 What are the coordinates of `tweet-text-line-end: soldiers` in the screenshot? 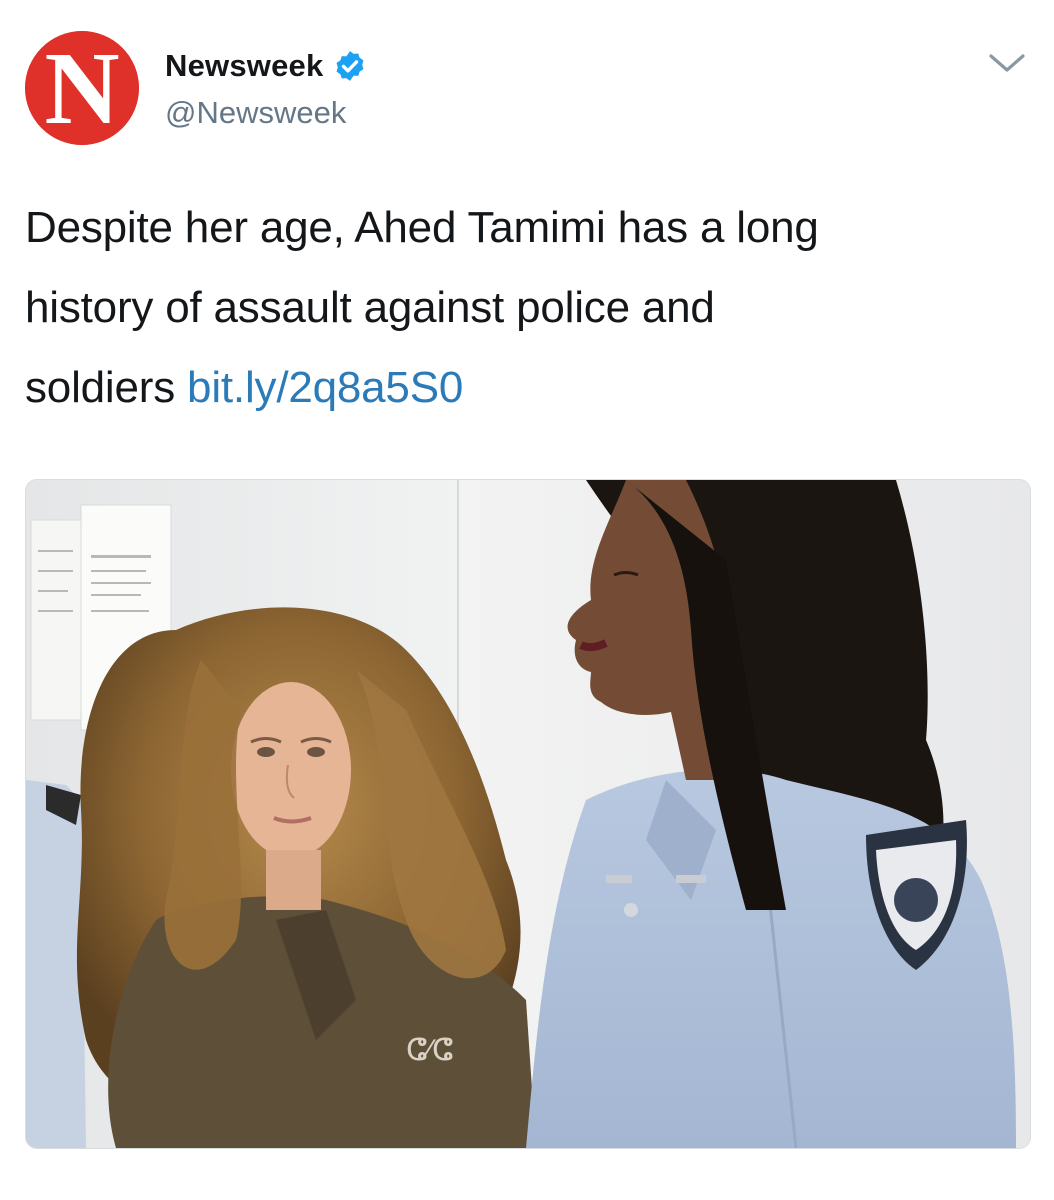 It's located at (100, 387).